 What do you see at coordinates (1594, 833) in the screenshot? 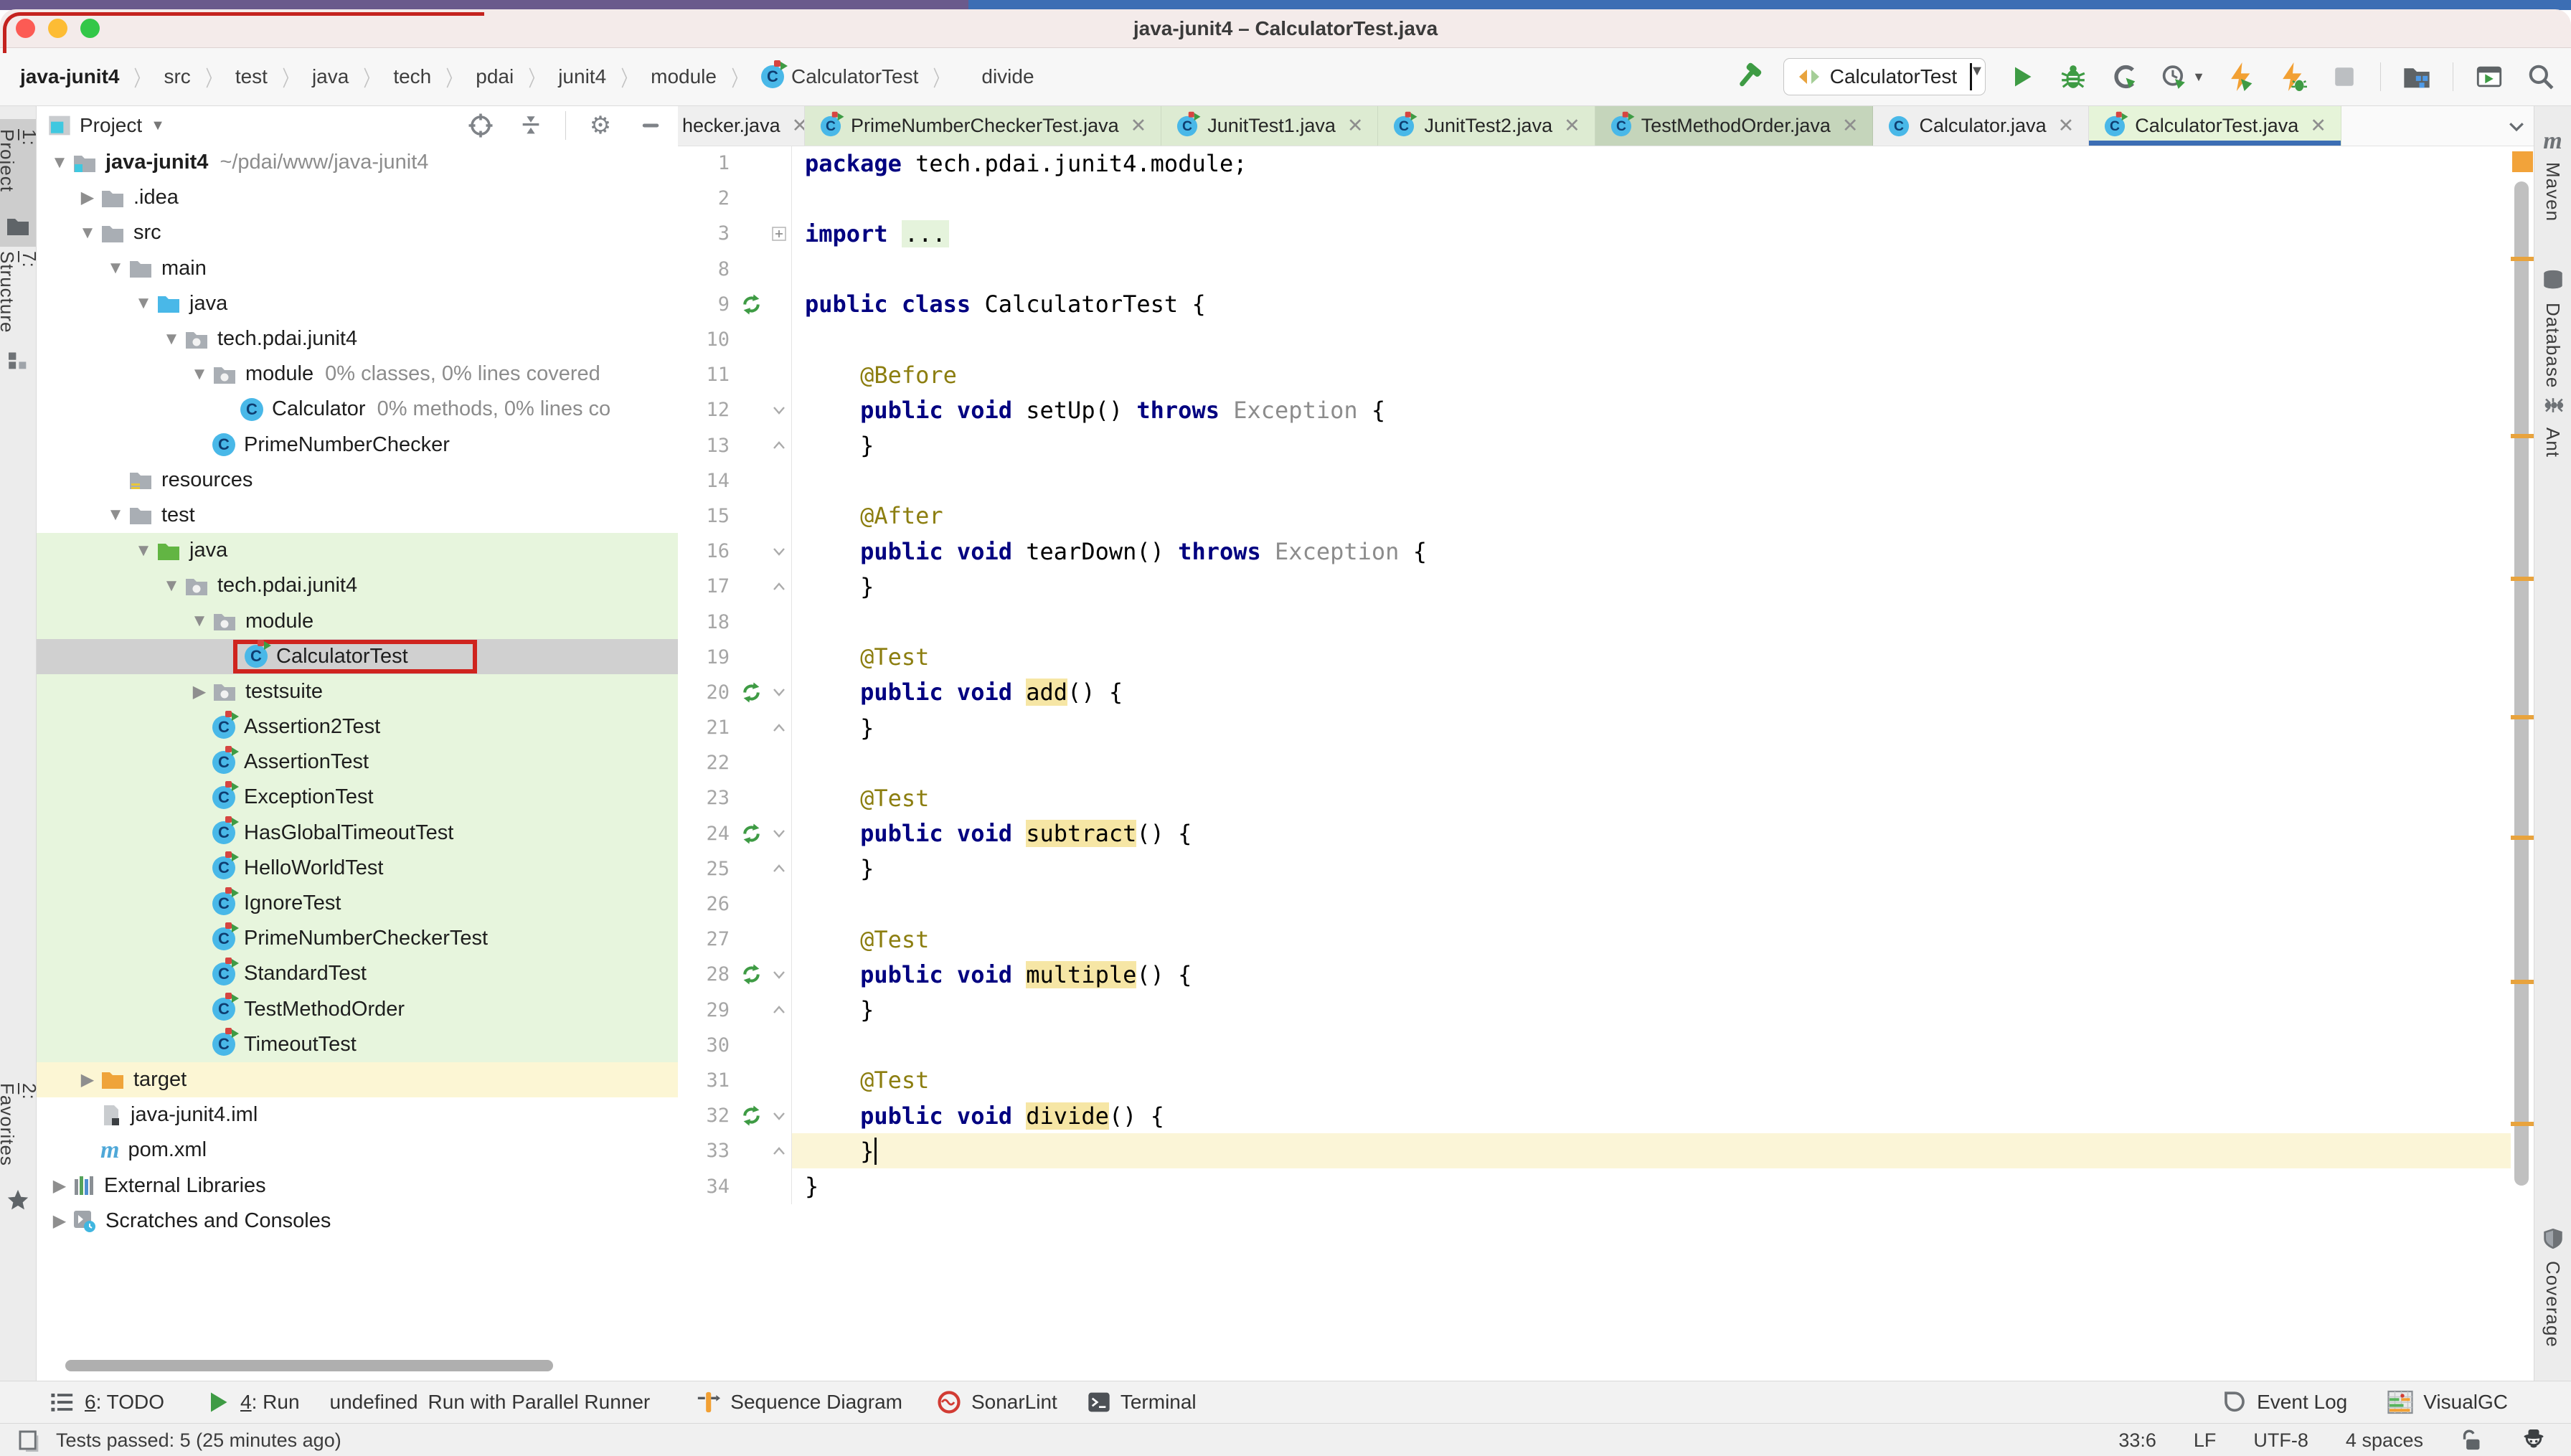
I see `code-line-24: 24 public void subtract() {` at bounding box center [1594, 833].